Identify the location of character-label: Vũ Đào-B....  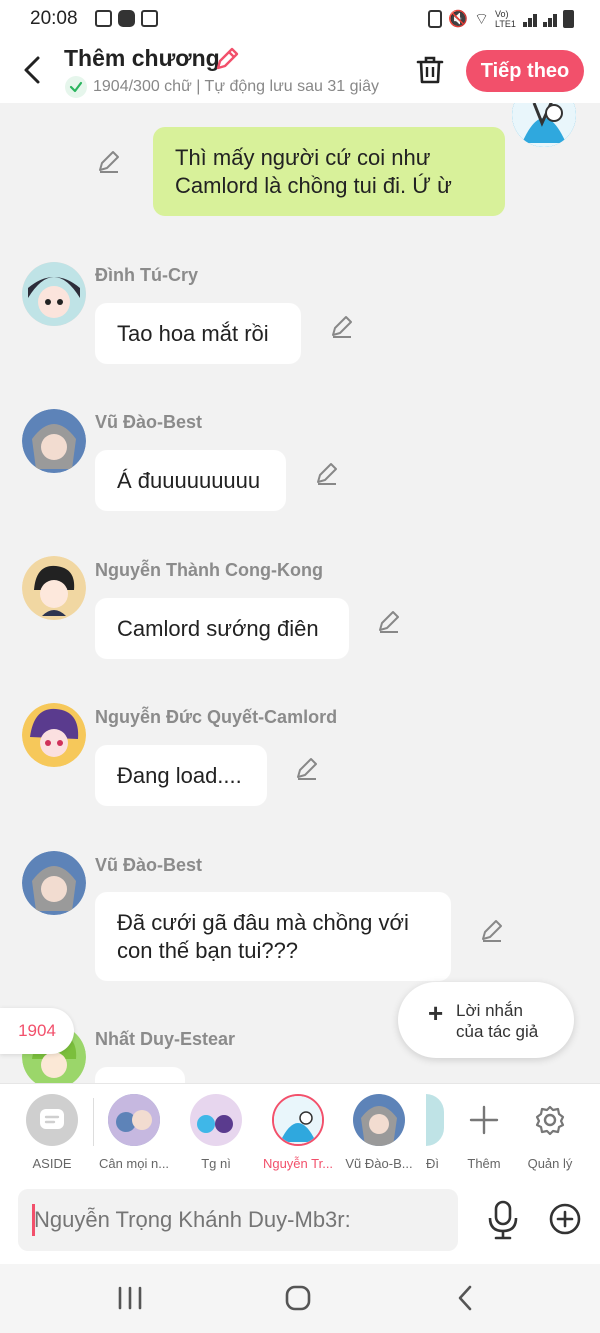
(379, 1163).